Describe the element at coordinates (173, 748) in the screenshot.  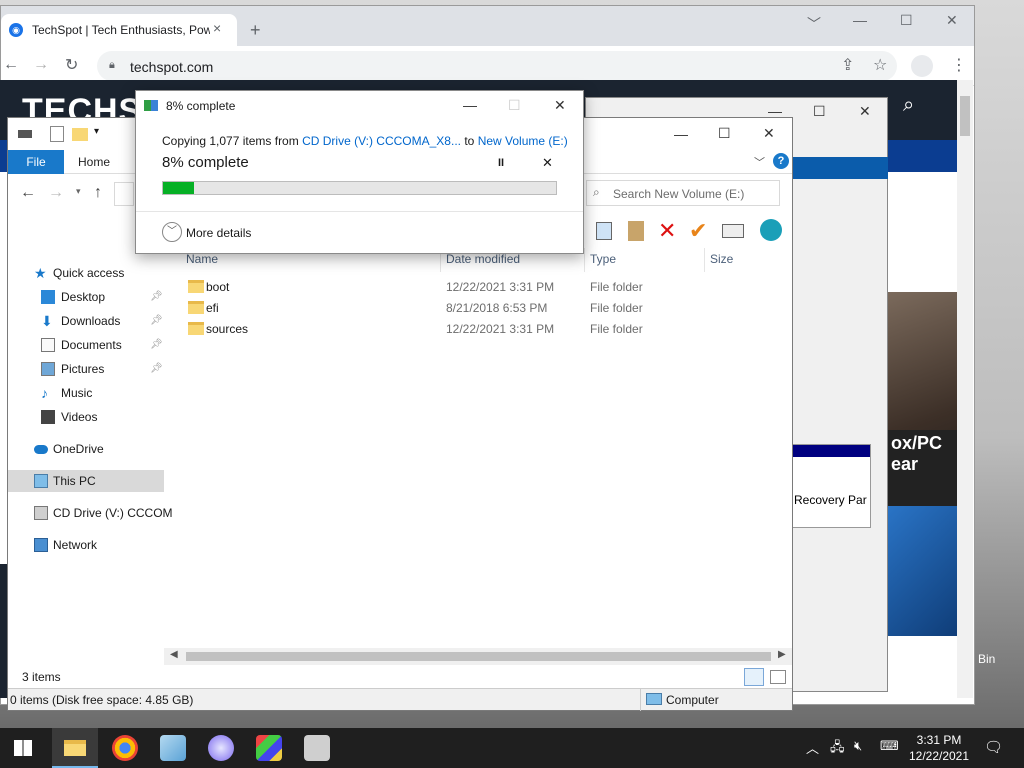
I see `app-icon` at that location.